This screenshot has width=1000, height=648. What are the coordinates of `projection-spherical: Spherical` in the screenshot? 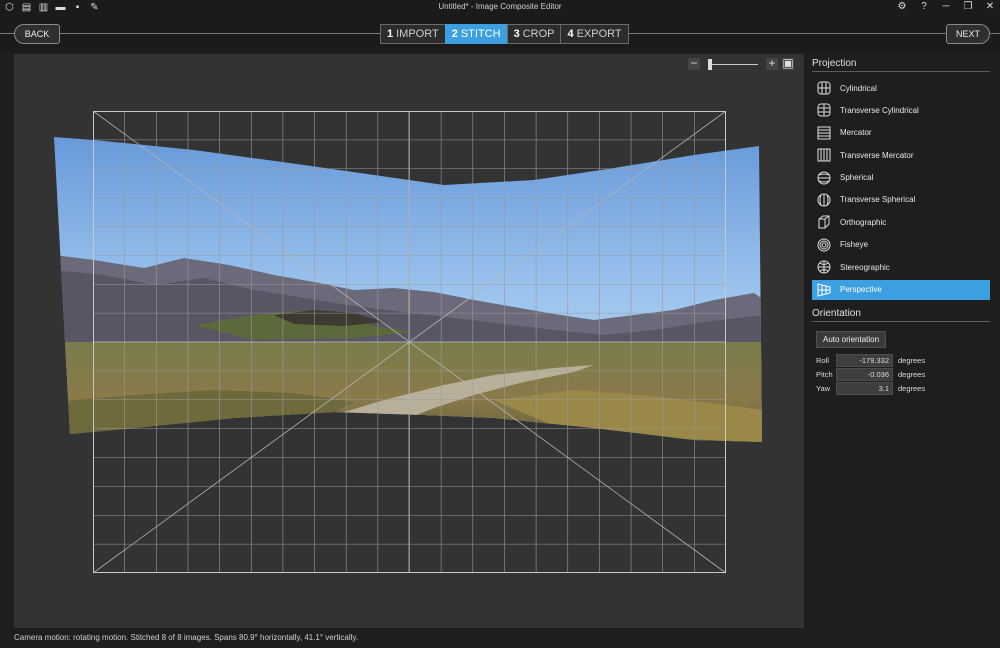 It's located at (901, 178).